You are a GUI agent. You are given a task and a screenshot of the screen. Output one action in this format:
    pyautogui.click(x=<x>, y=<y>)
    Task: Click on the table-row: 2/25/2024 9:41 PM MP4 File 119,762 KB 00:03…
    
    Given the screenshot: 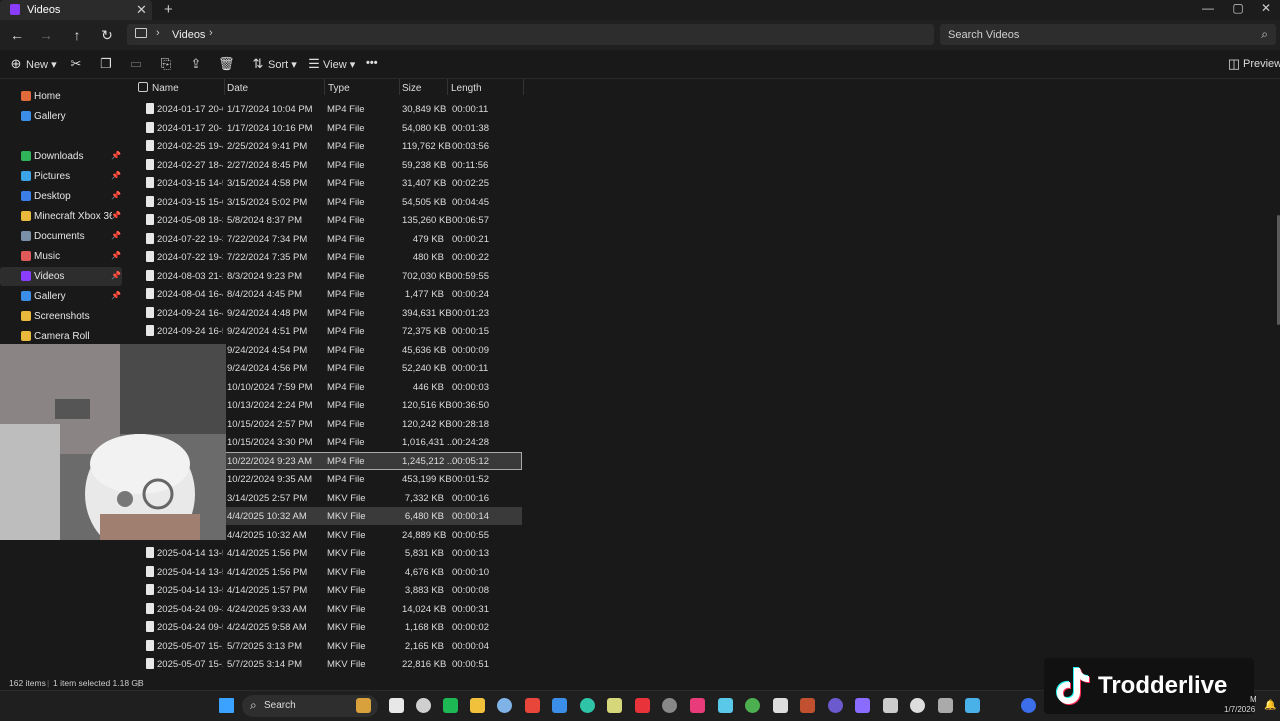 What is the action you would take?
    pyautogui.click(x=373, y=146)
    